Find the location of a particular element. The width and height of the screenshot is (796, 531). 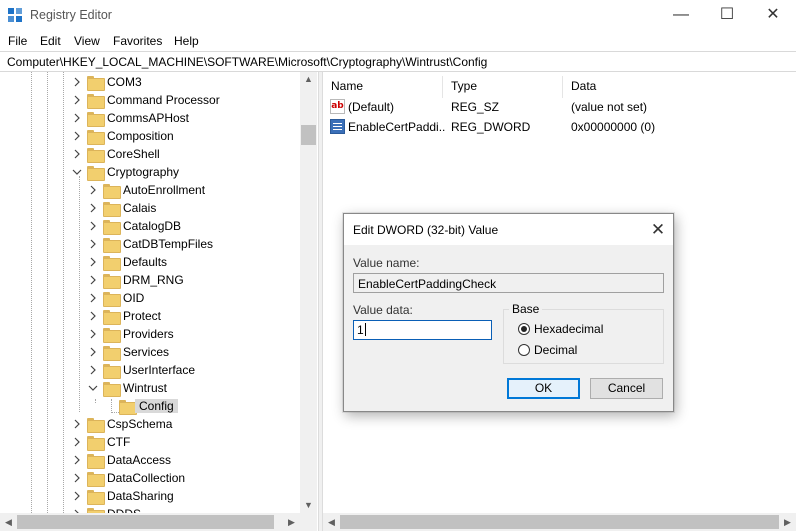

cancel-button: Cancel is located at coordinates (626, 388).